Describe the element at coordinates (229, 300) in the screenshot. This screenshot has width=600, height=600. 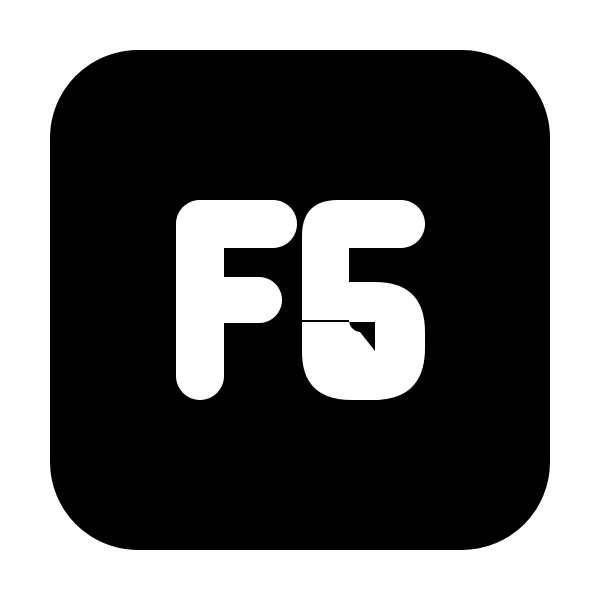
I see `letter-f-middle-bar` at that location.